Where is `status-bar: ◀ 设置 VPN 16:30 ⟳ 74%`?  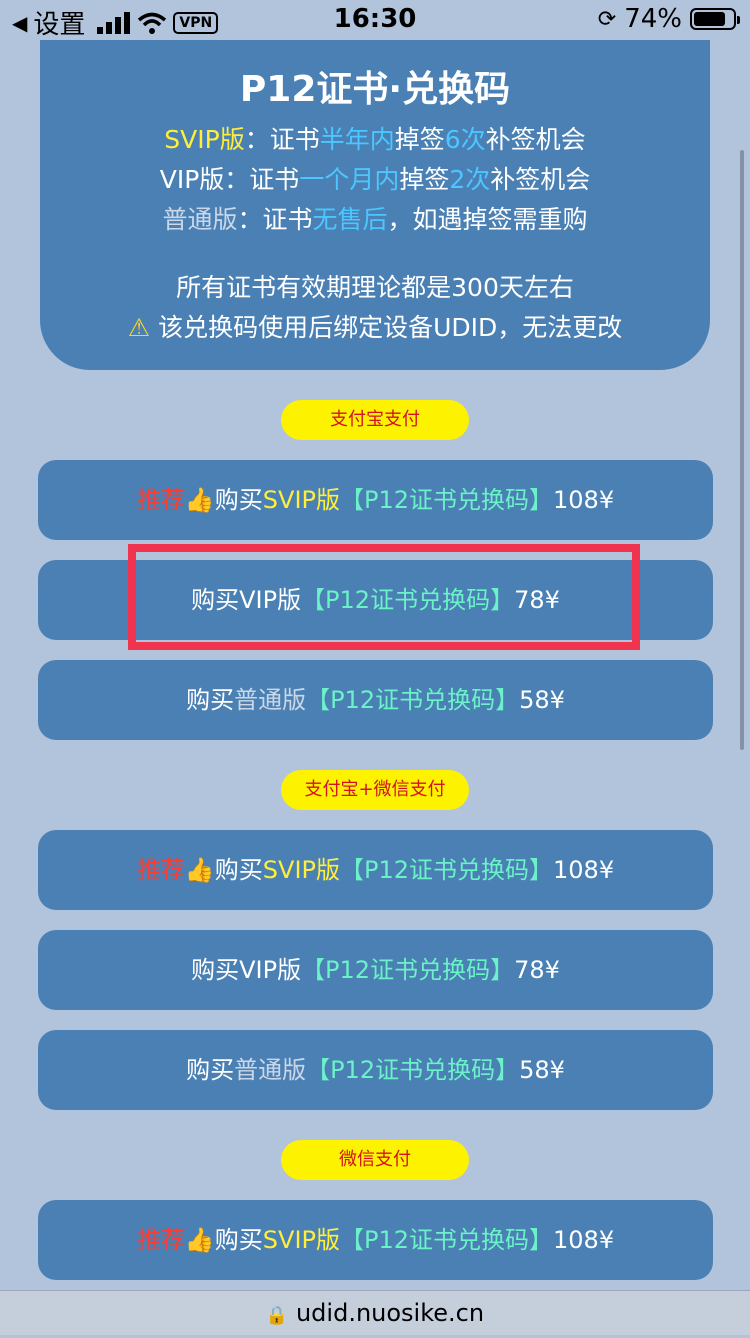 status-bar: ◀ 设置 VPN 16:30 ⟳ 74% is located at coordinates (375, 20).